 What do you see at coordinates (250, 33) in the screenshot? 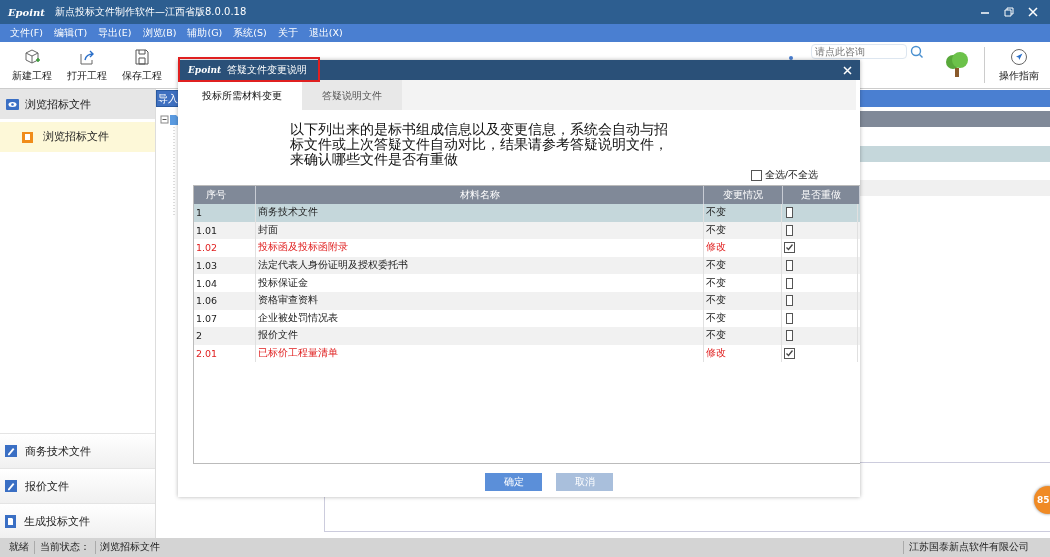
I see `menu-item: 系统(S)` at bounding box center [250, 33].